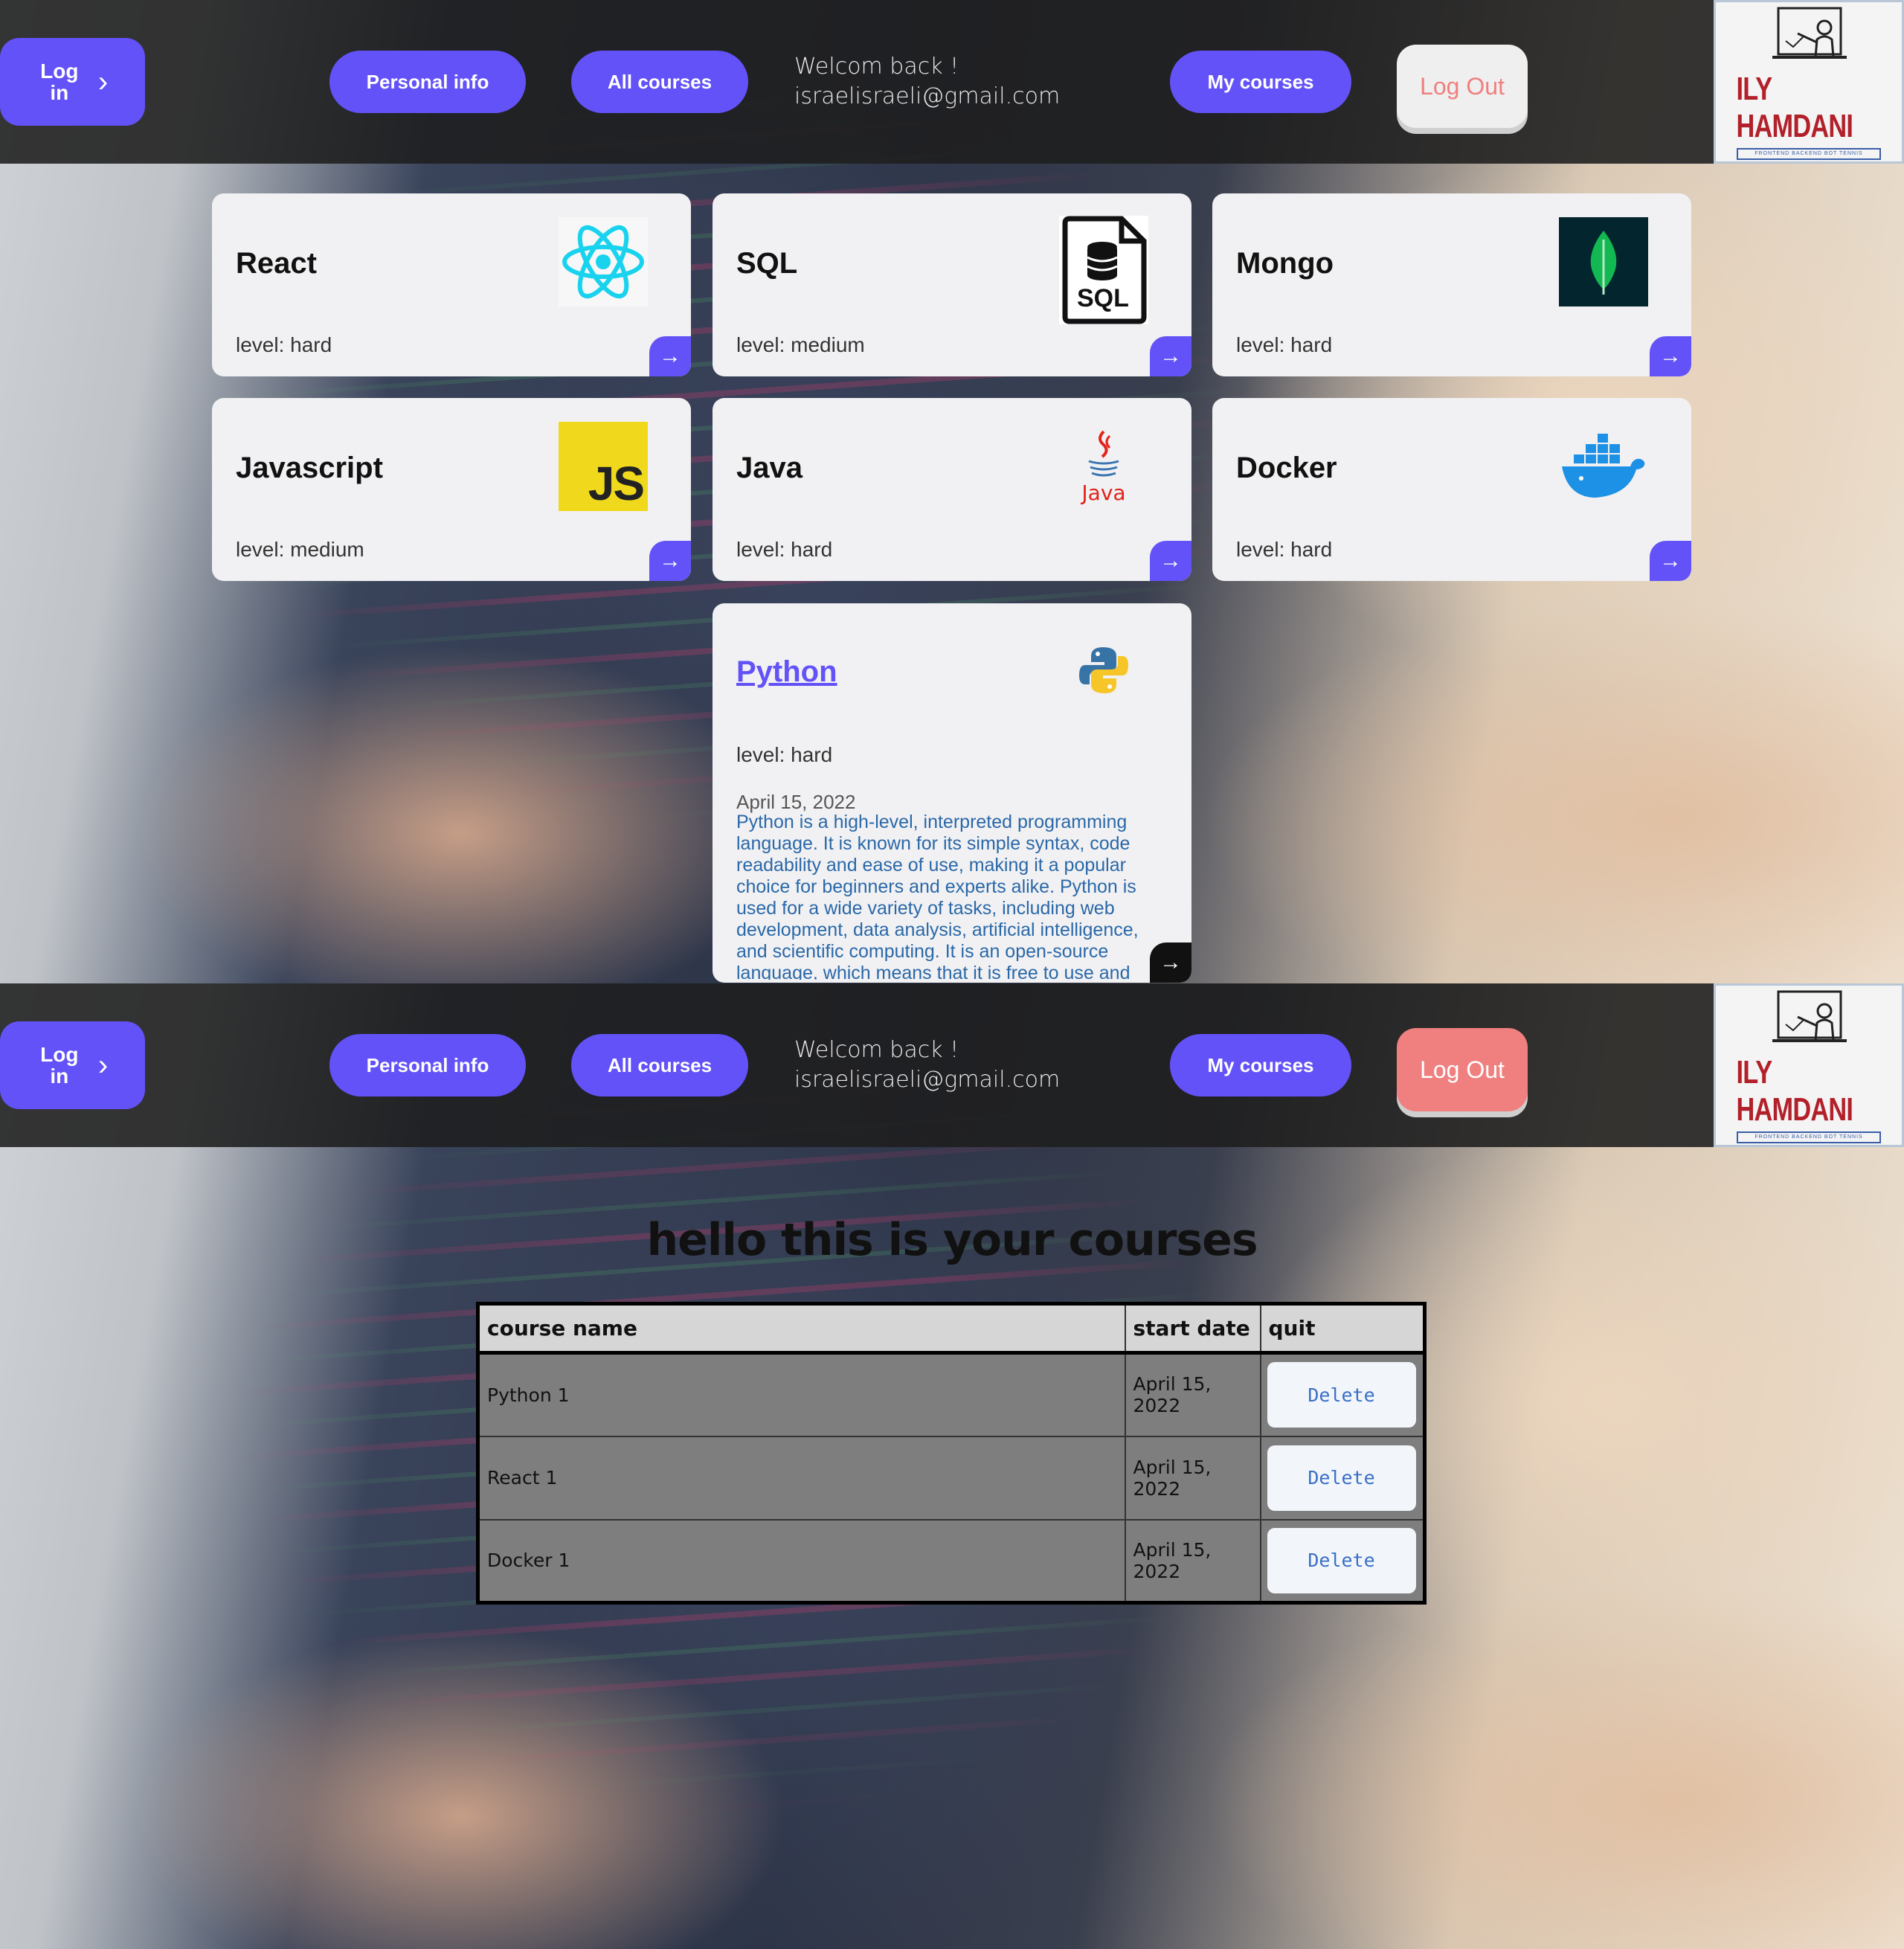  I want to click on table-header-row: course name start date quit, so click(952, 1329).